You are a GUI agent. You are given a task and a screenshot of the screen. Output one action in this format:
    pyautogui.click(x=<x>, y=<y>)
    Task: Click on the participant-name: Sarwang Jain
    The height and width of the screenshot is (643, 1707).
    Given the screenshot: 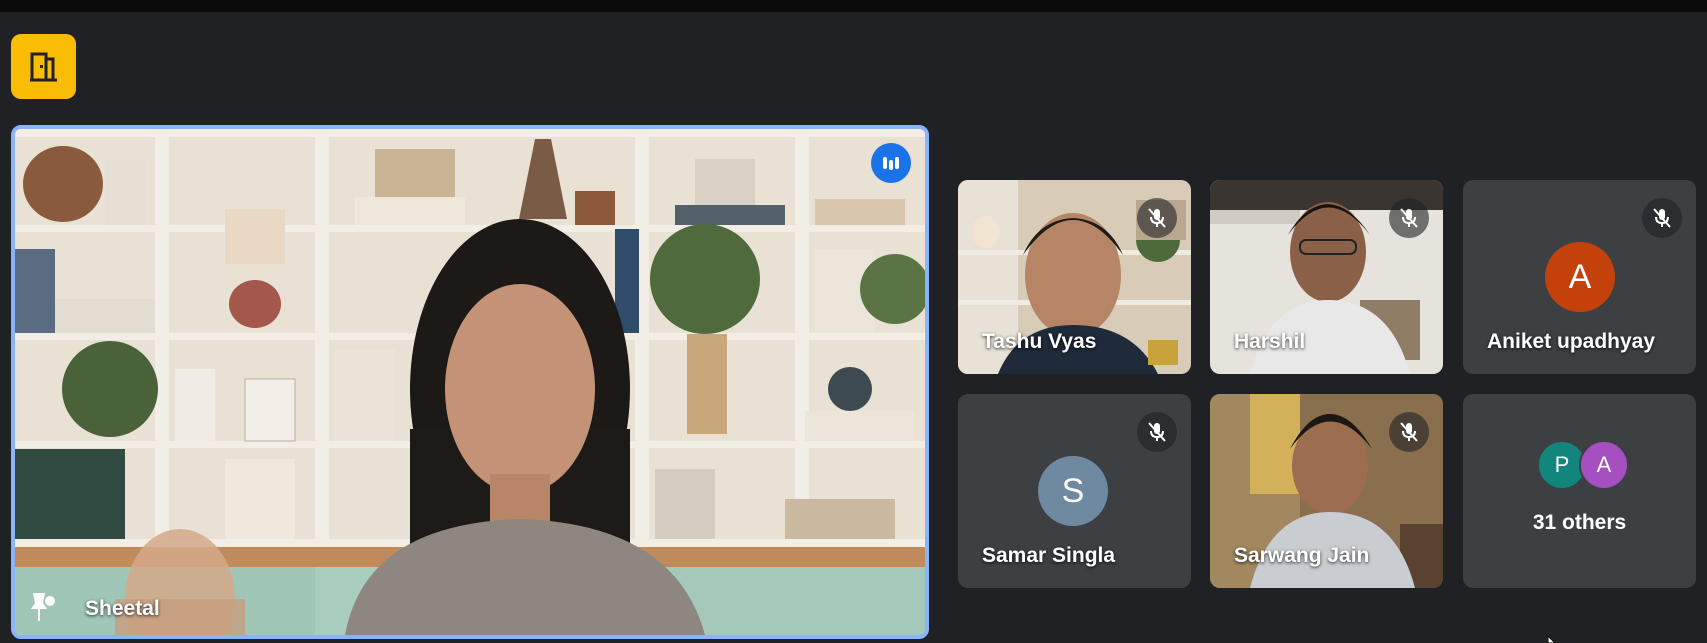 What is the action you would take?
    pyautogui.click(x=1302, y=555)
    